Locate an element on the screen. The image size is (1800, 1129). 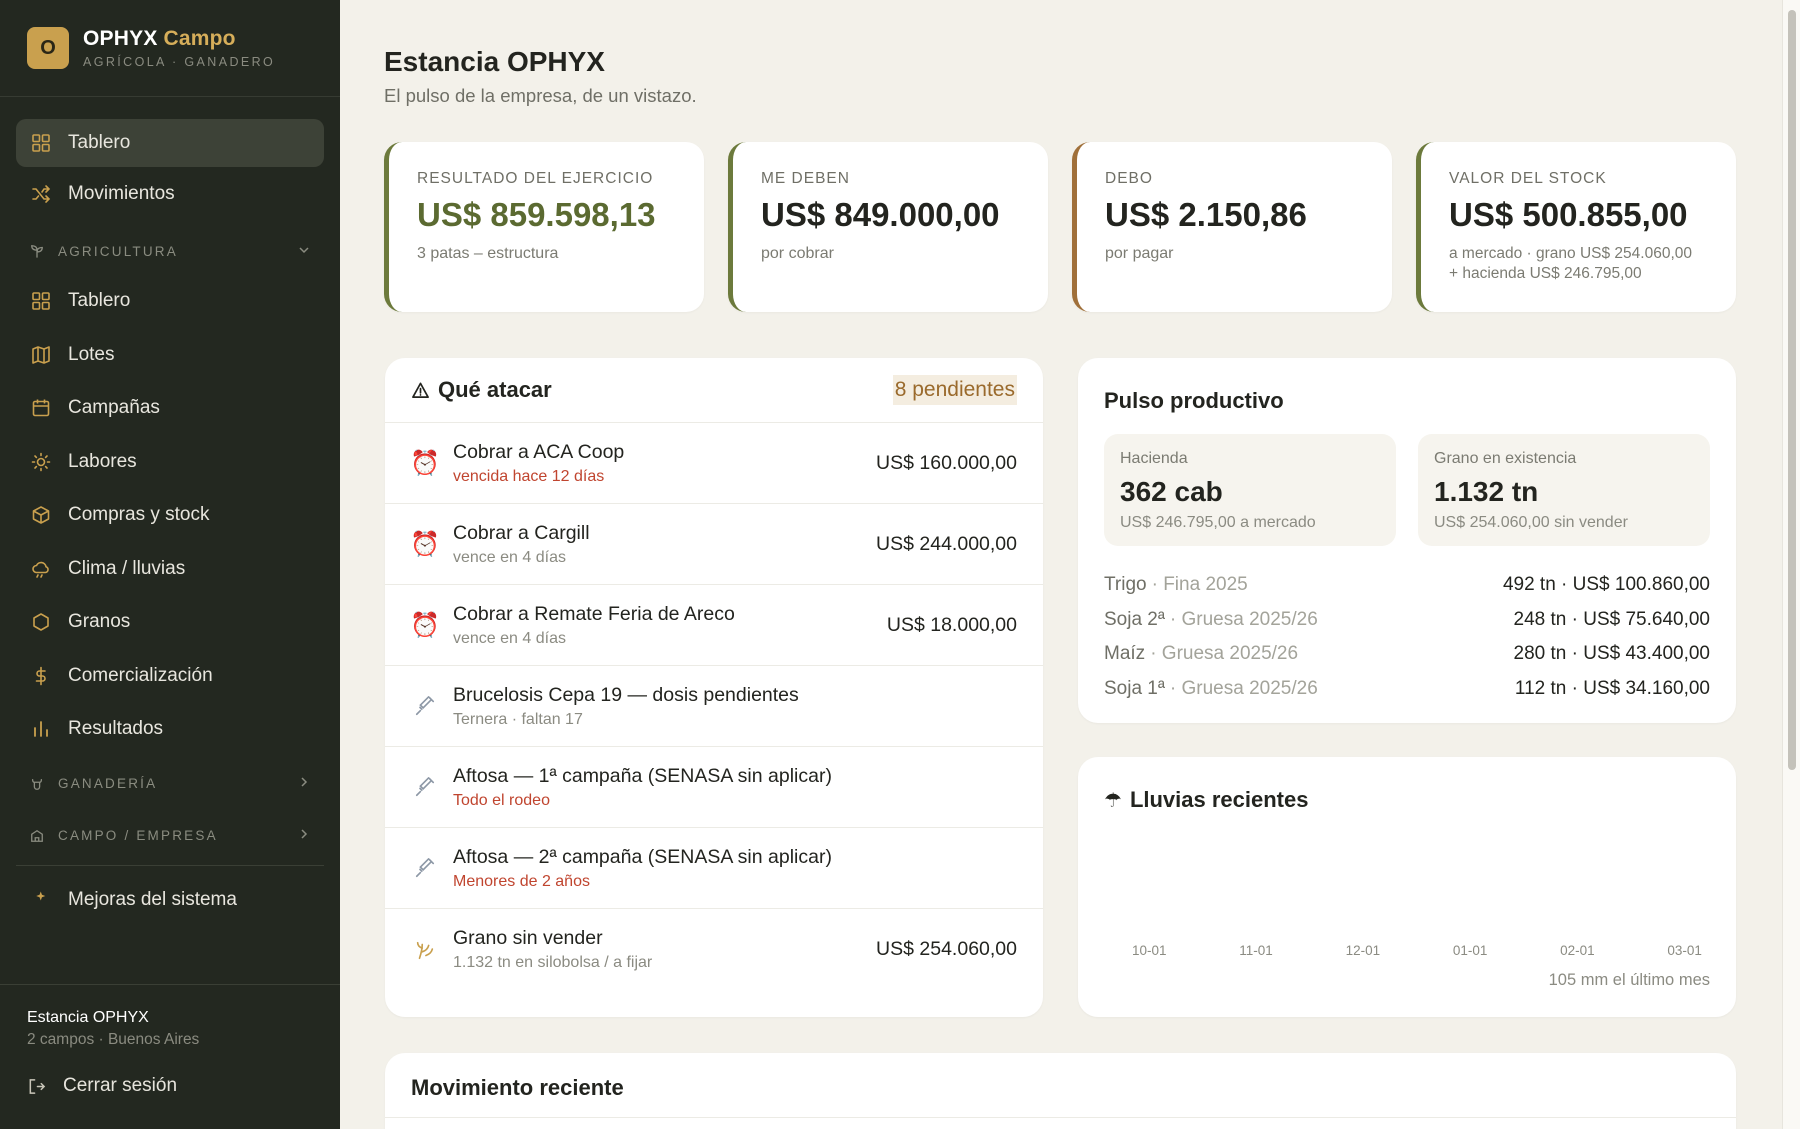
nav-item-lotes: Lotes is located at coordinates (170, 355).